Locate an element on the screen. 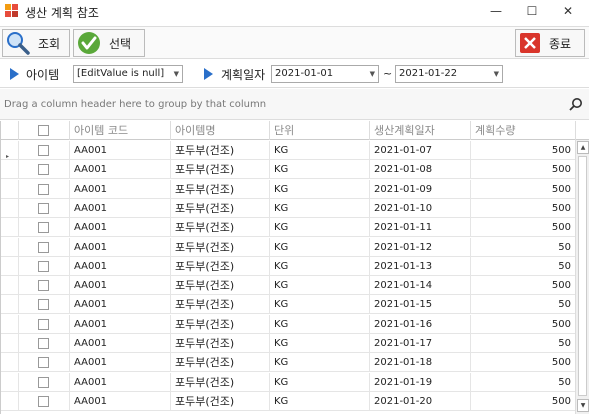 This screenshot has width=589, height=414. table-row: AA001 포두부(건조) KG 2021-01-13 50 is located at coordinates (288, 266).